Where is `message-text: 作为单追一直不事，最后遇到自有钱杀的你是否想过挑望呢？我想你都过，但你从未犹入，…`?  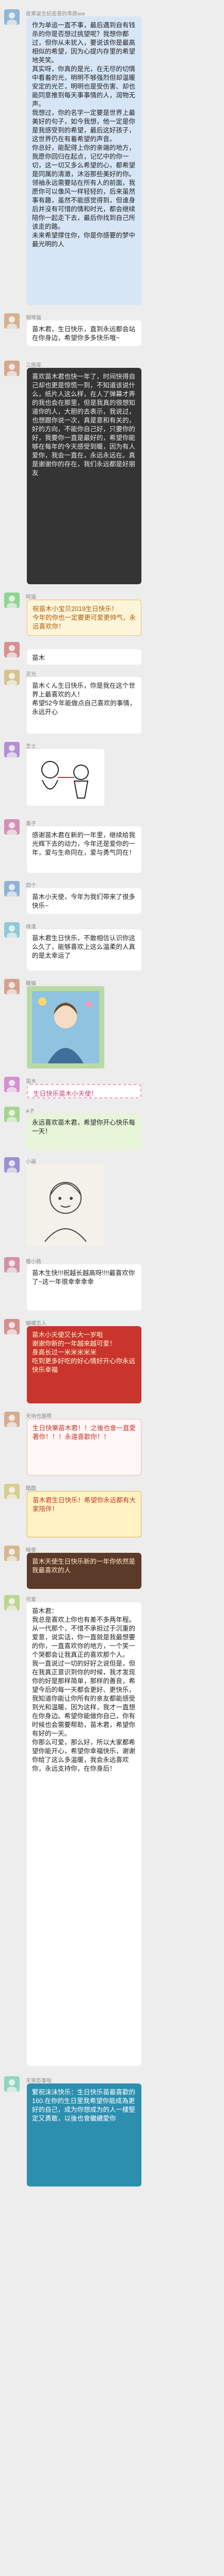 message-text: 作为单追一直不事，最后遇到自有钱杀的你是否想过挑望呢？我想你都过，但你从未犹入，… is located at coordinates (84, 135).